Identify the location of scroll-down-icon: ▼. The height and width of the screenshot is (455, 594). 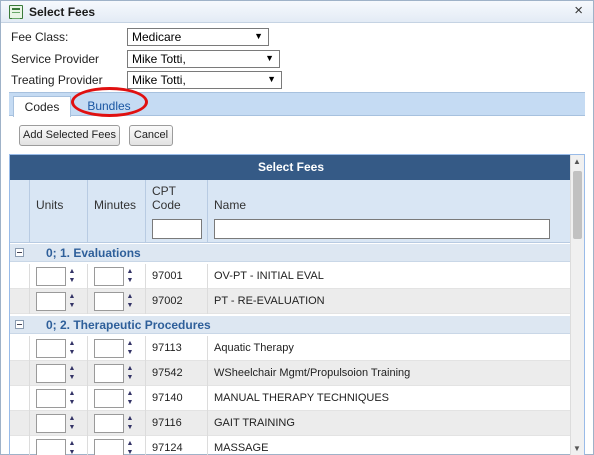
(577, 448).